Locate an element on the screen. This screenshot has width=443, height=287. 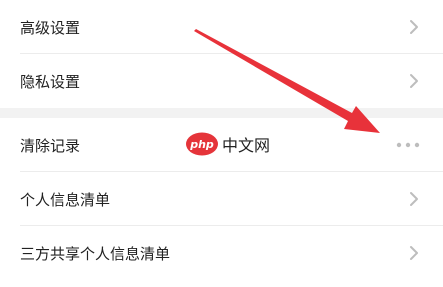
settings-item-label: 三方共享个人信息清单 is located at coordinates (95, 253).